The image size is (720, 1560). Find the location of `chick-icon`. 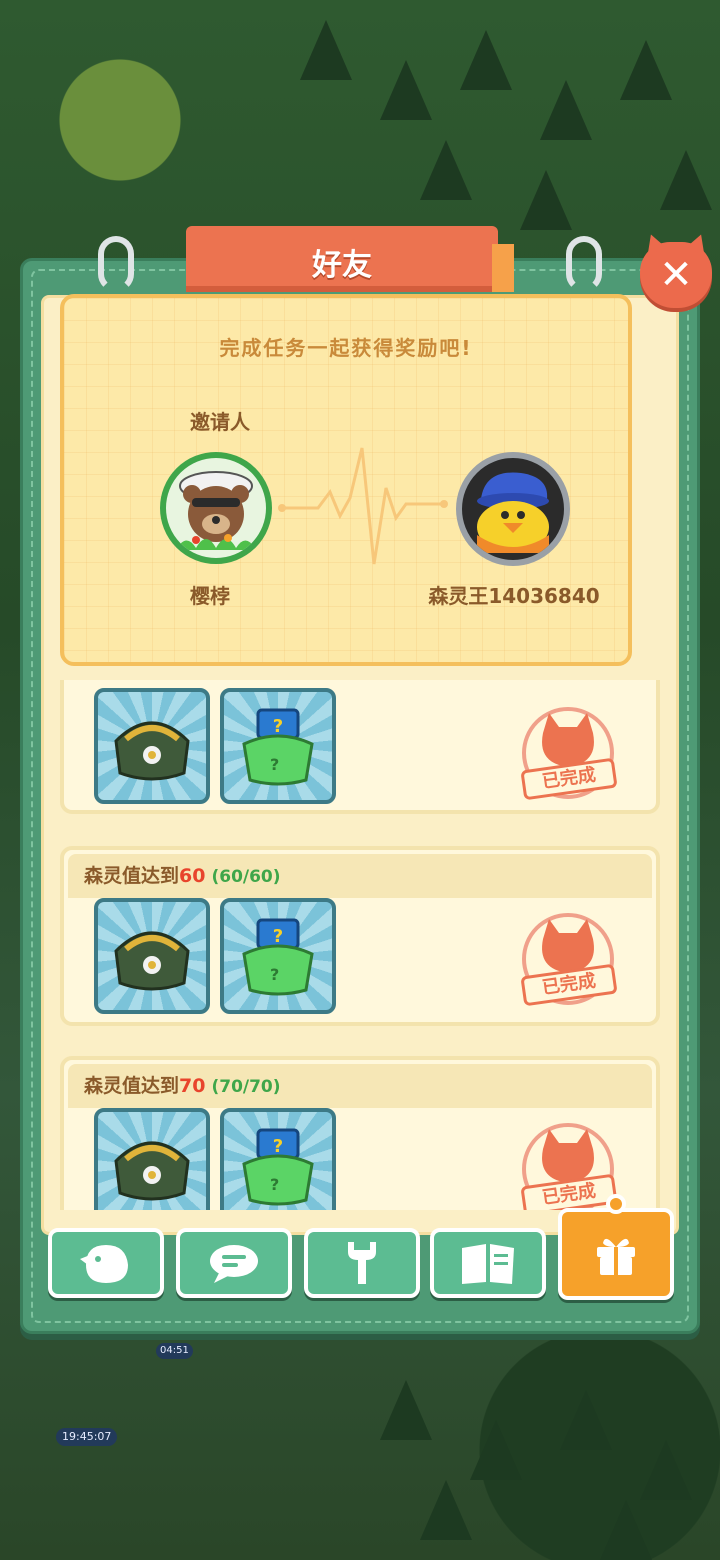

chick-icon is located at coordinates (104, 1264).